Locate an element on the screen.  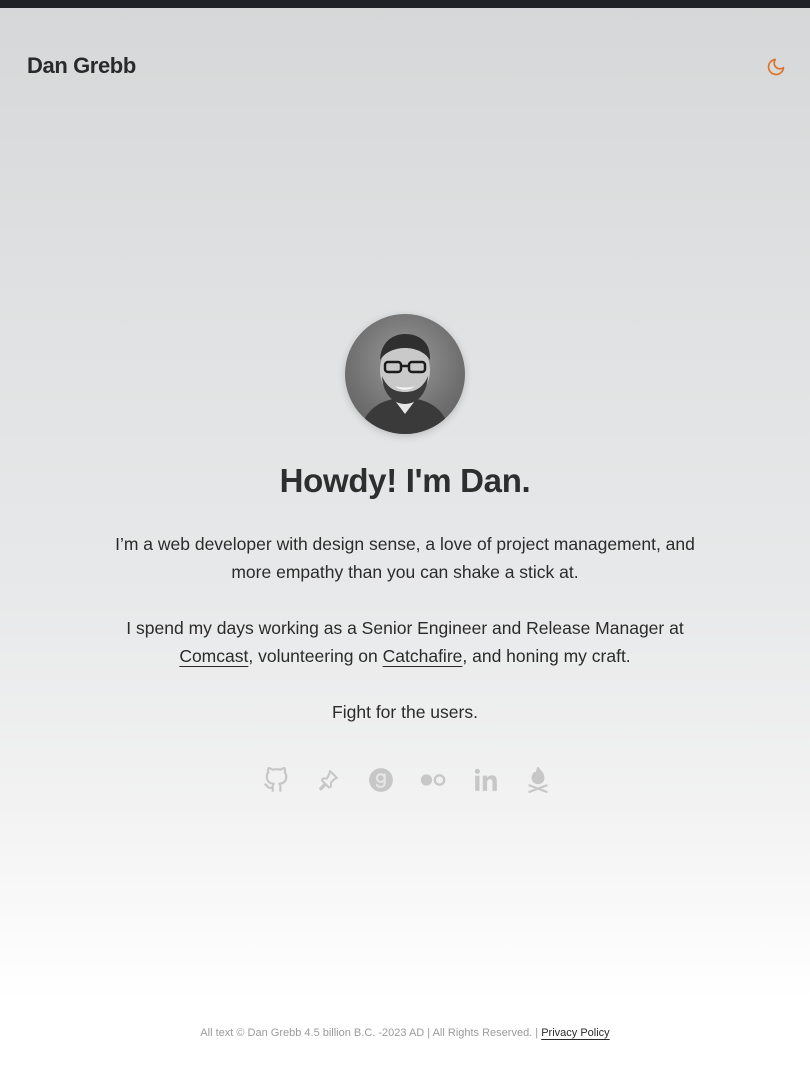
goodreads-link is located at coordinates (381, 780).